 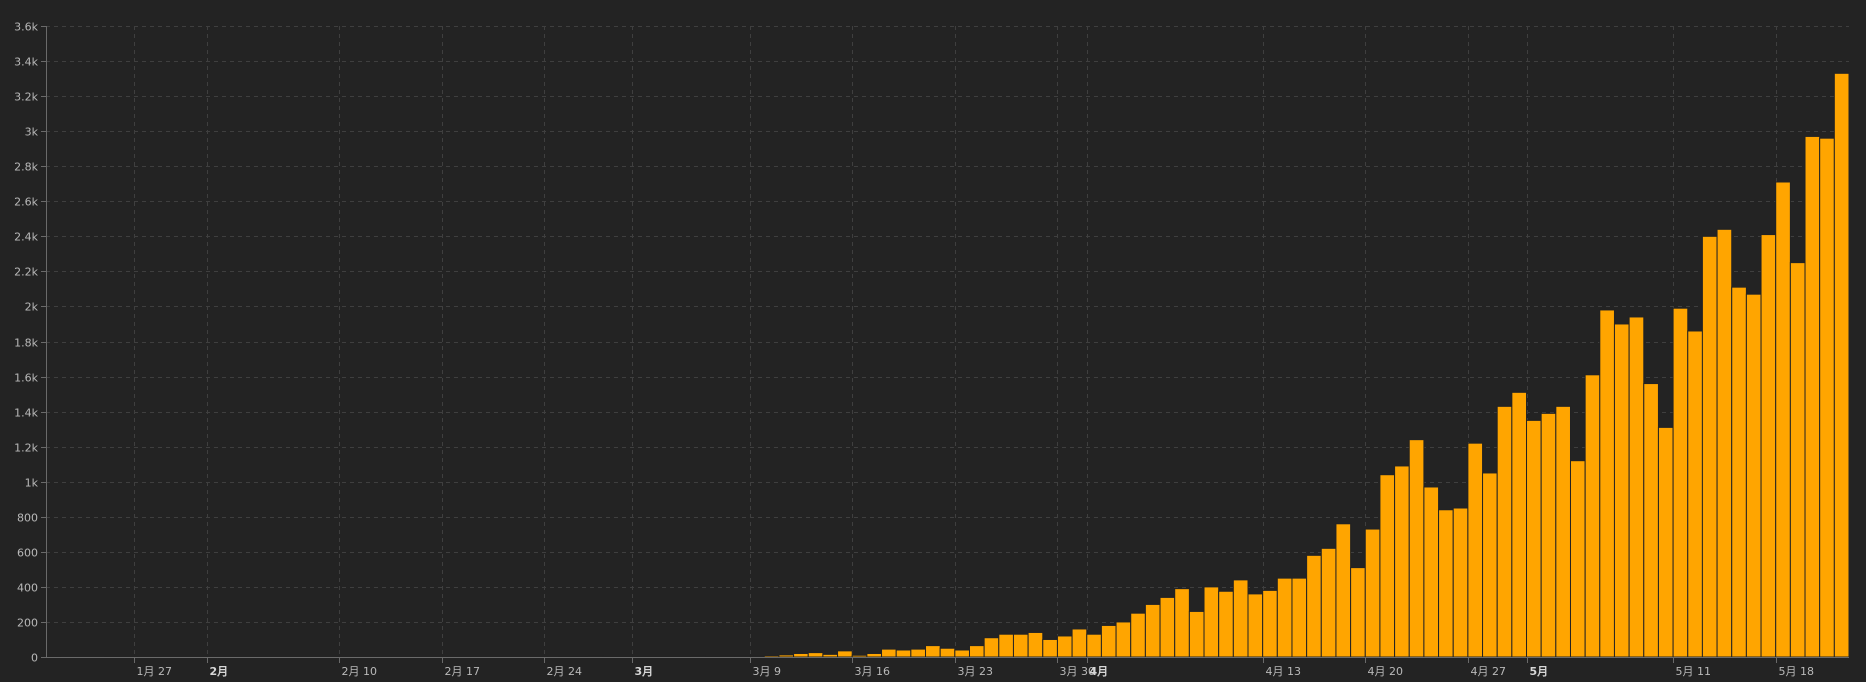 I want to click on y-tick-label: 1.8k, so click(x=26, y=343).